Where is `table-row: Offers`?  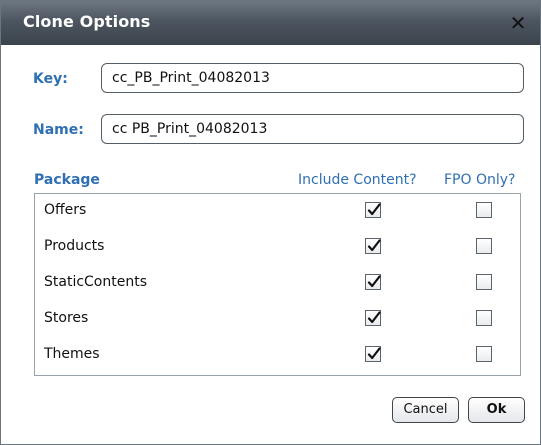 table-row: Offers is located at coordinates (277, 212).